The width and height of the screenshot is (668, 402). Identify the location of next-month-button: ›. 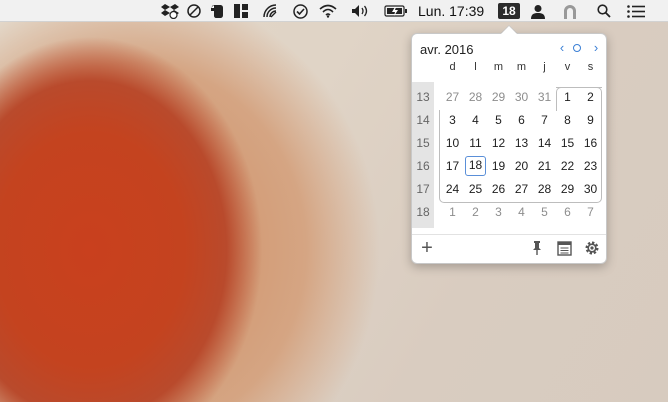
(596, 47).